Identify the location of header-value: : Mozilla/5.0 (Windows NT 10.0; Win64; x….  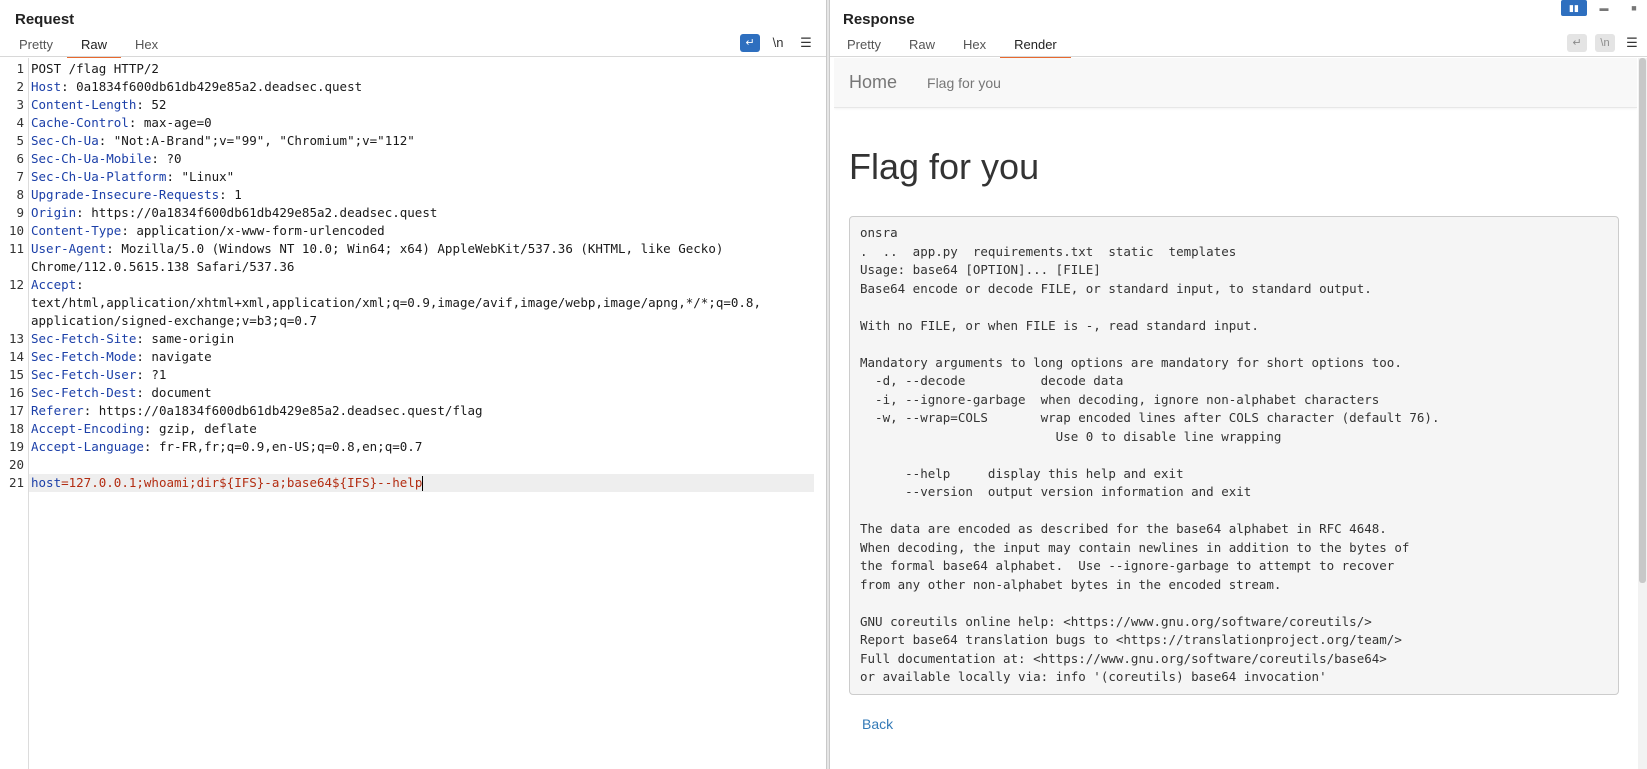
(415, 248).